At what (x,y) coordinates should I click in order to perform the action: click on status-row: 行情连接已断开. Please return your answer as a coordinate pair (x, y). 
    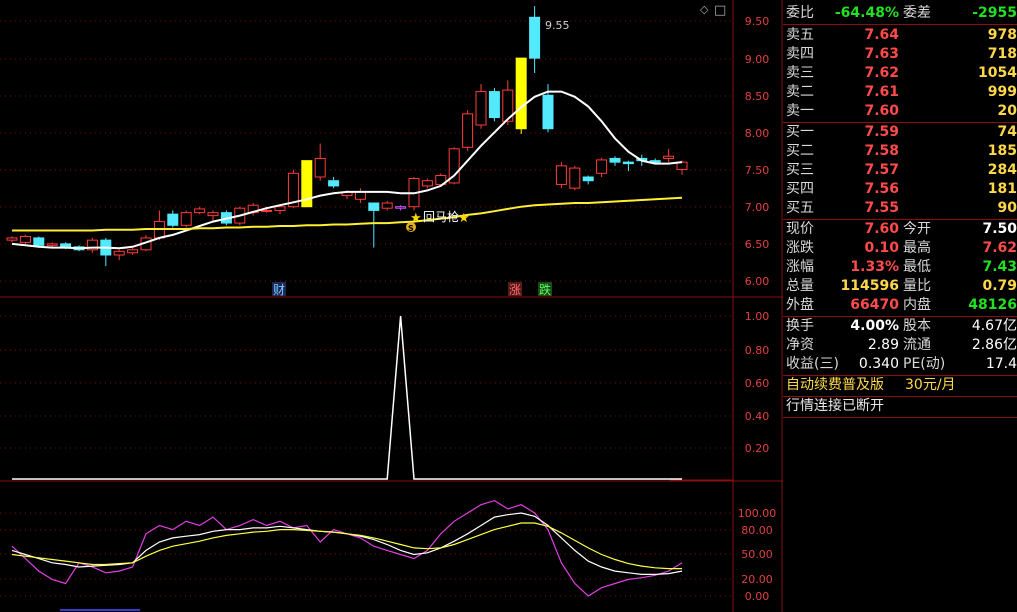
    Looking at the image, I should click on (900, 406).